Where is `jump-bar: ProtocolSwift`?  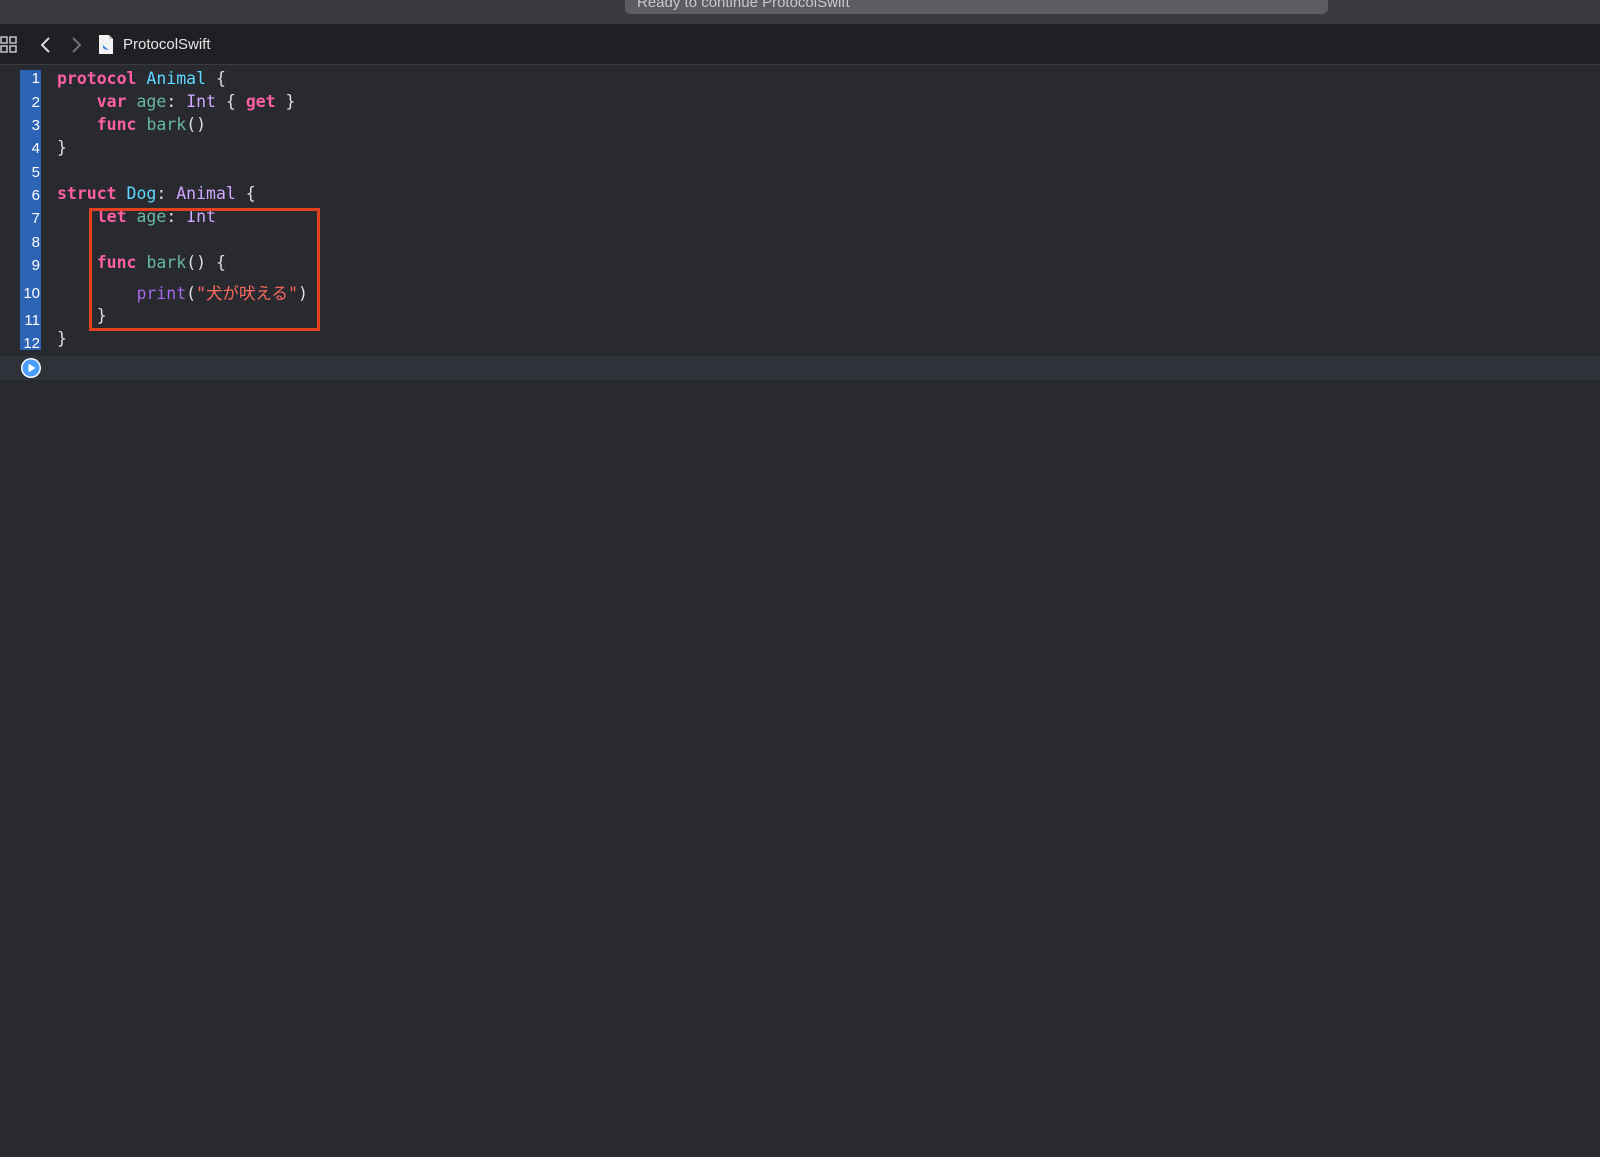 jump-bar: ProtocolSwift is located at coordinates (800, 45).